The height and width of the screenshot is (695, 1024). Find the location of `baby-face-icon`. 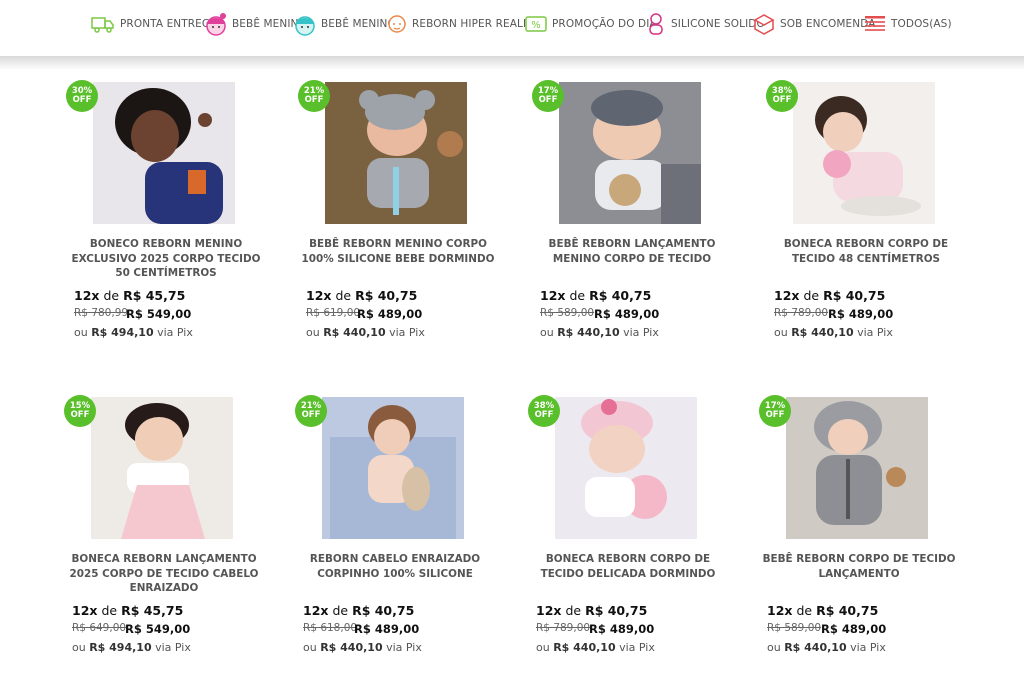

baby-face-icon is located at coordinates (397, 24).